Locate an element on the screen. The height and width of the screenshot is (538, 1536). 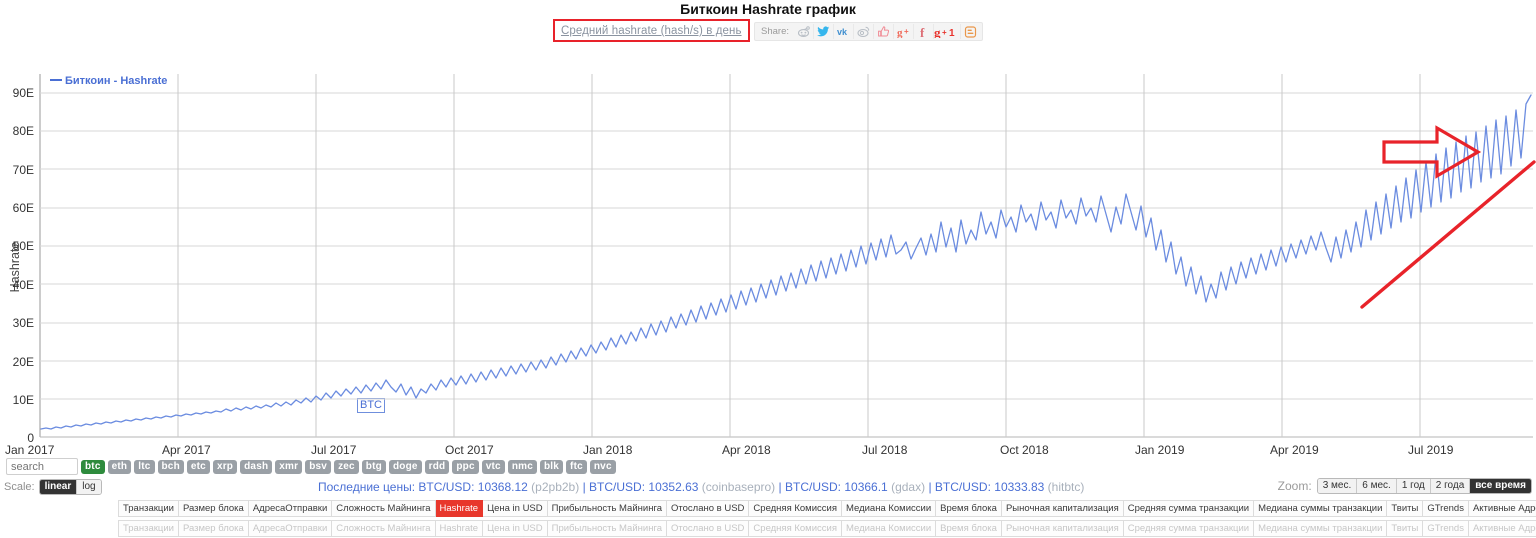
blogger-icon is located at coordinates (970, 31).